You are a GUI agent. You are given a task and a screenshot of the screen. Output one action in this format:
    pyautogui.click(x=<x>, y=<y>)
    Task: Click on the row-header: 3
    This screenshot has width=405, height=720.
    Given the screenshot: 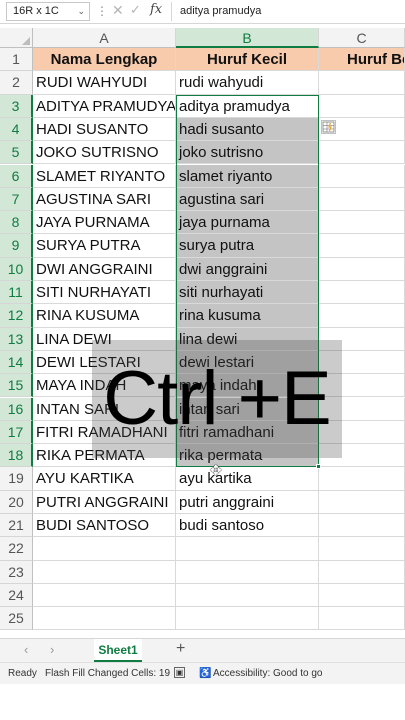 What is the action you would take?
    pyautogui.click(x=16, y=106)
    